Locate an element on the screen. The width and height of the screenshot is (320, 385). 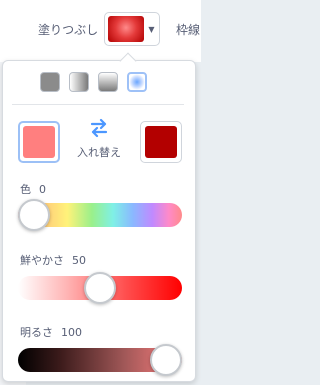
saturation-value: 50 is located at coordinates (79, 260).